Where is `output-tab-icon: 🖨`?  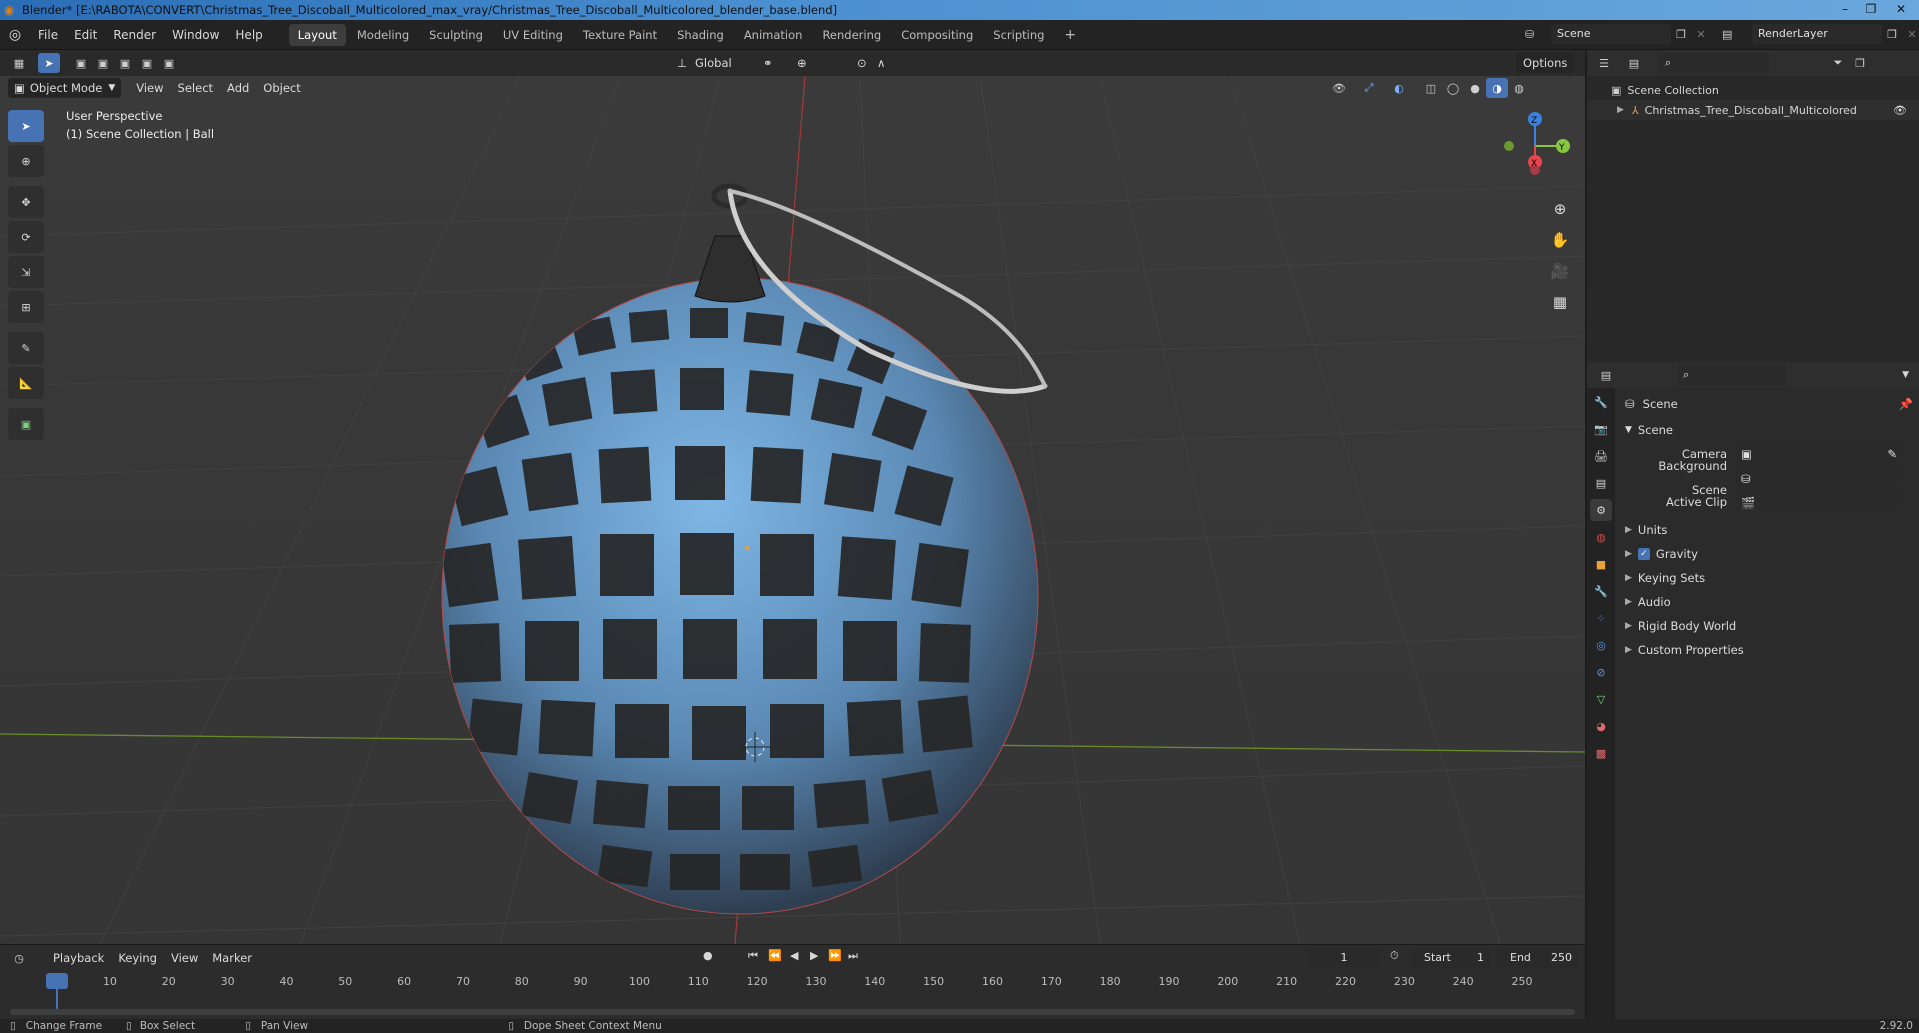
output-tab-icon: 🖨 is located at coordinates (1601, 456).